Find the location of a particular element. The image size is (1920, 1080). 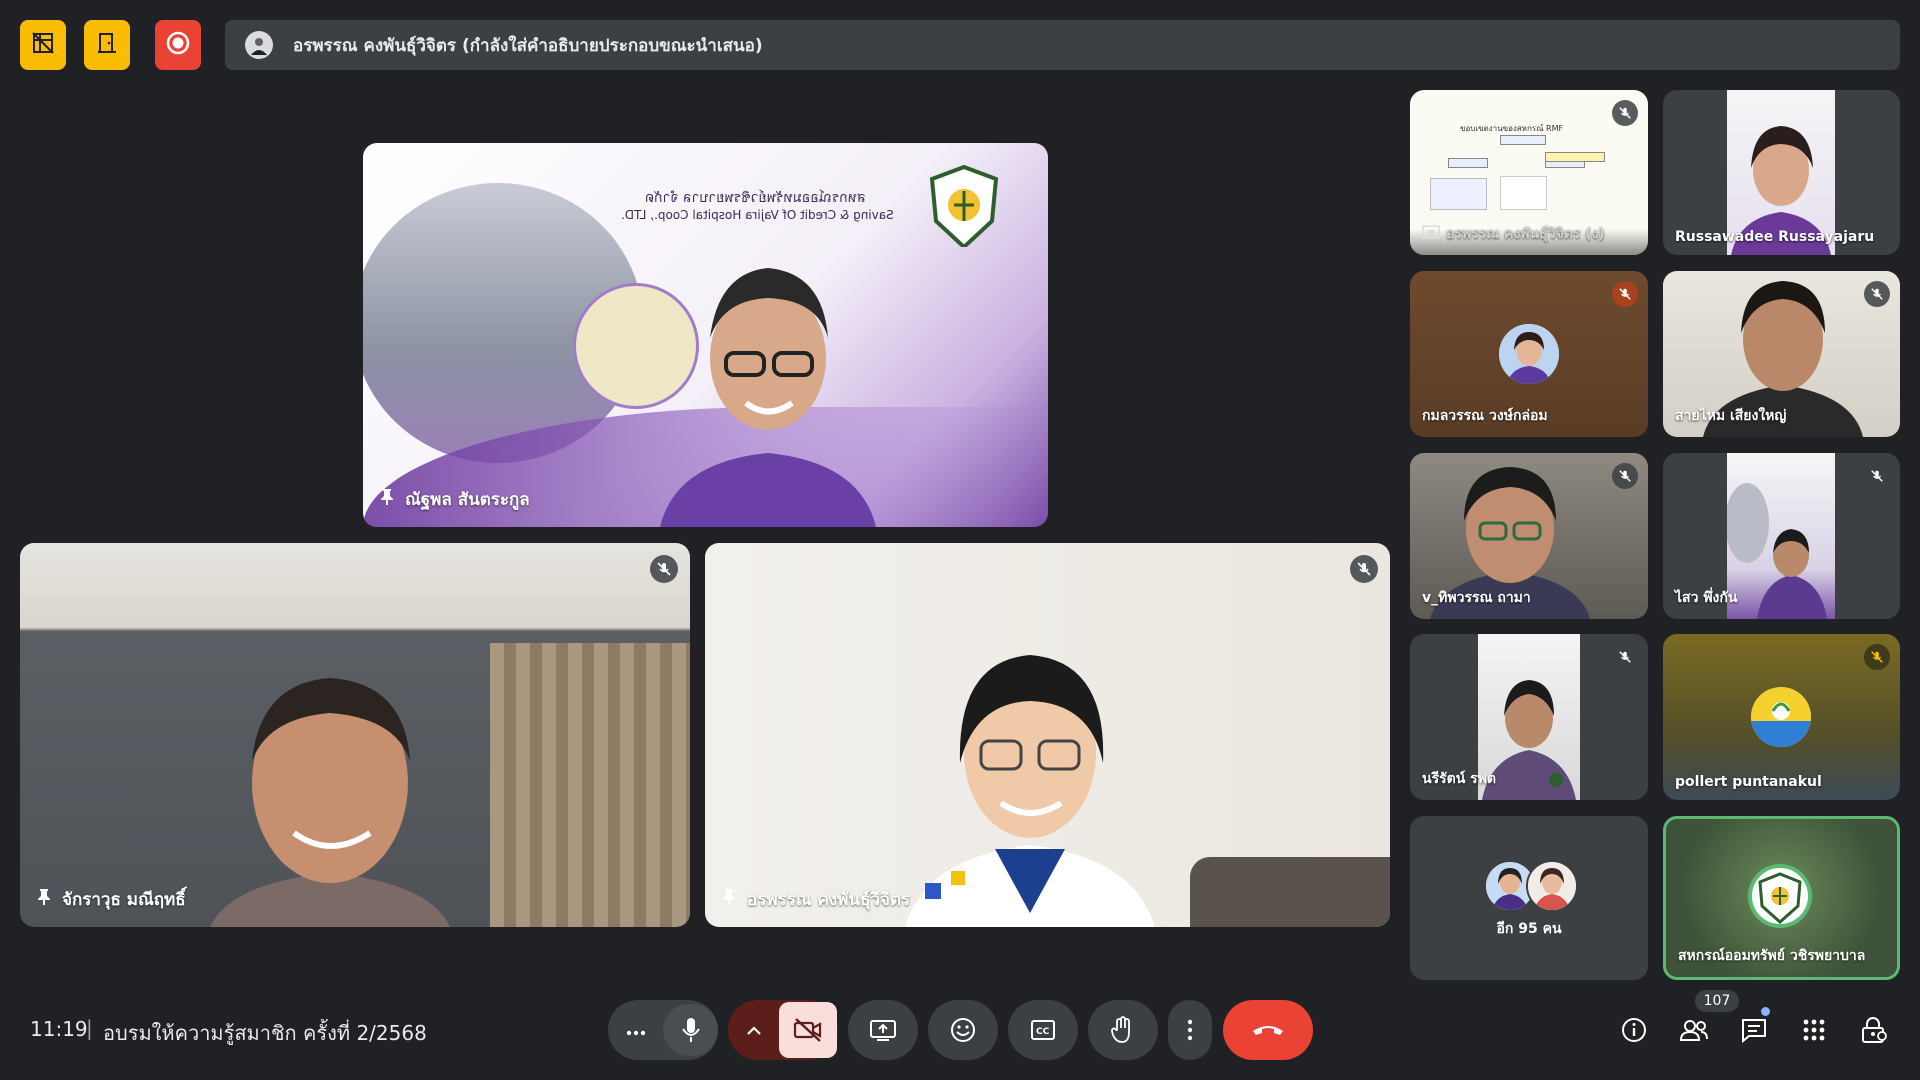

more-controls-group is located at coordinates (663, 1030).